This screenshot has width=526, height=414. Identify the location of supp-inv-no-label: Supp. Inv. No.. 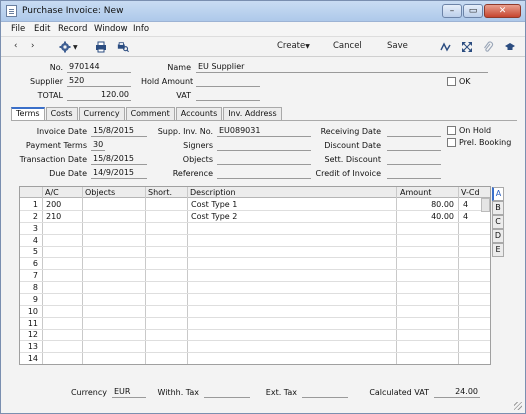
(185, 131).